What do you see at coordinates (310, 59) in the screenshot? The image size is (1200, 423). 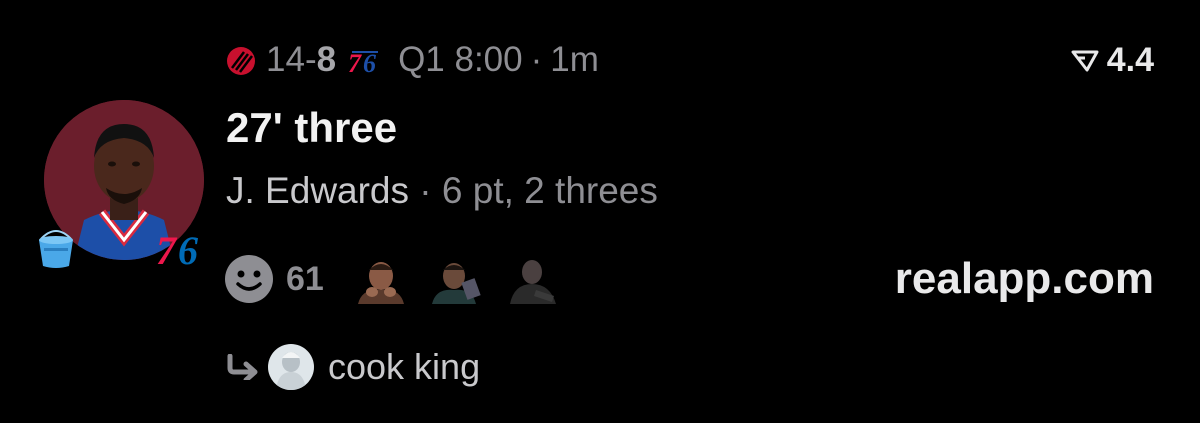 I see `score-dash: -` at bounding box center [310, 59].